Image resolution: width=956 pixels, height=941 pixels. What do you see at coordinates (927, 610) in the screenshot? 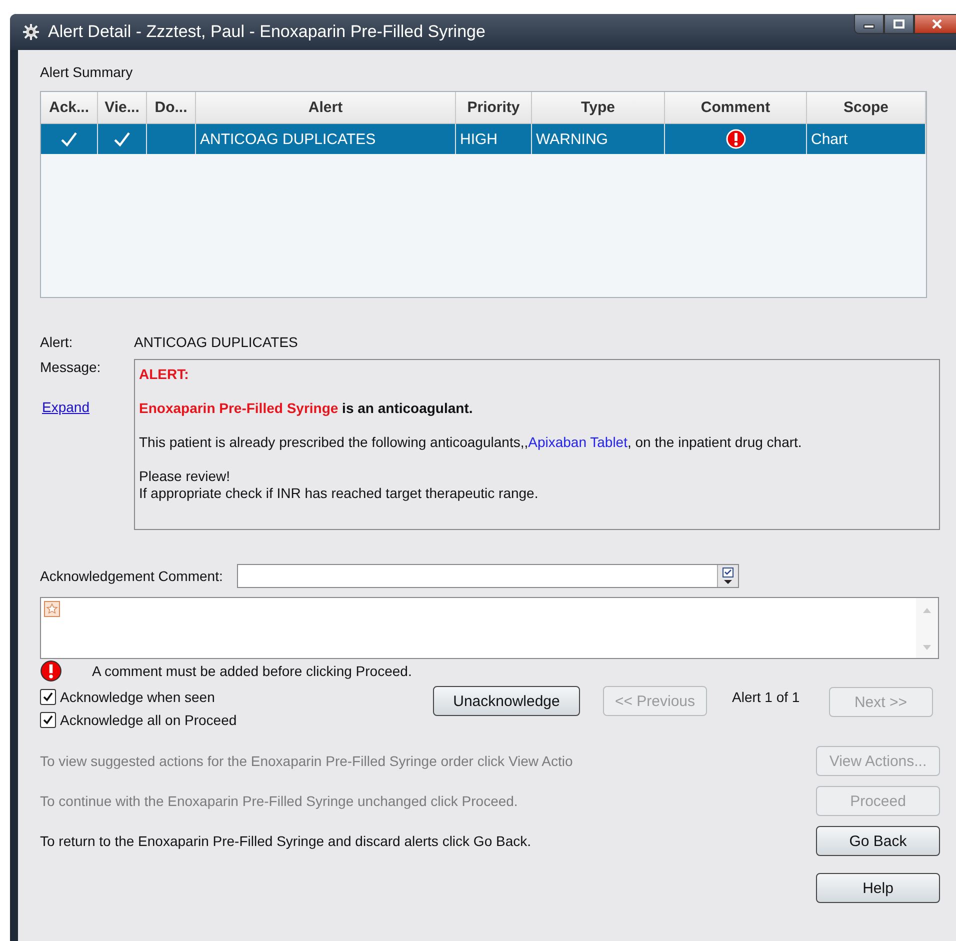
I see `scroll-up-icon` at bounding box center [927, 610].